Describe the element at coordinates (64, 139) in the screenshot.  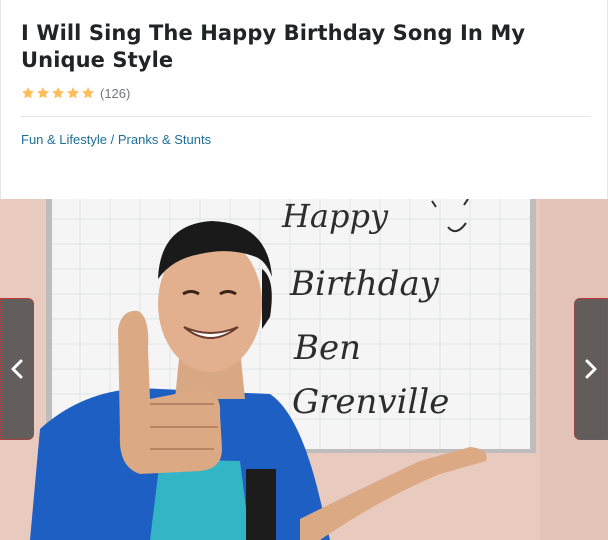
I see `breadcrumb-category: Fun & Lifestyle` at that location.